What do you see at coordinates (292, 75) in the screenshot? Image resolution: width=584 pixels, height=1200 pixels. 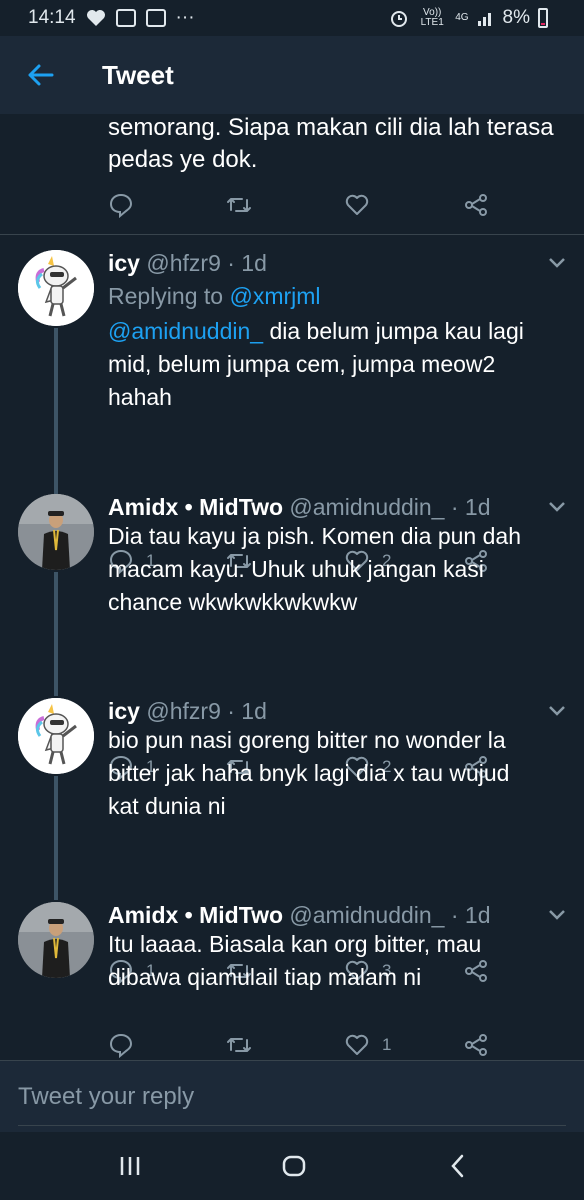 I see `top-app-bar: Tweet` at bounding box center [292, 75].